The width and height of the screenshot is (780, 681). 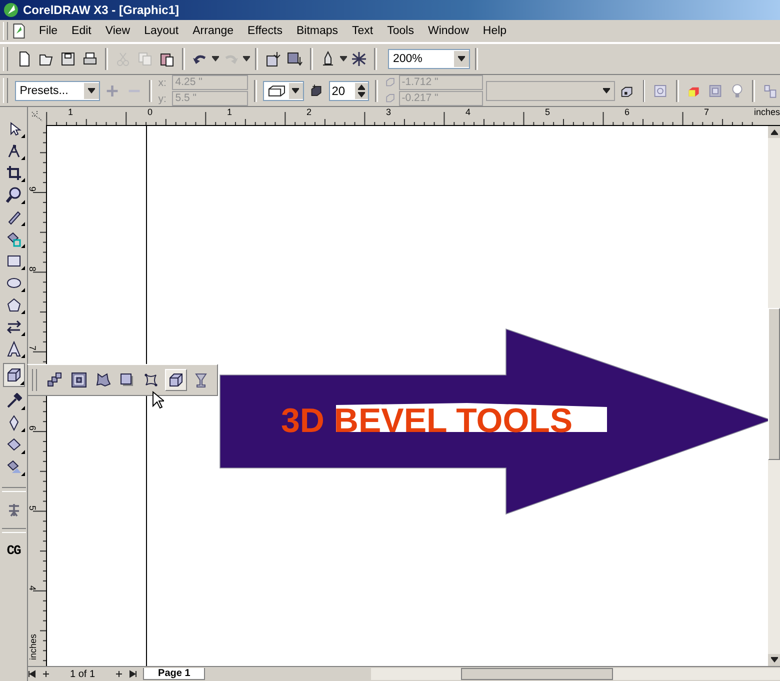 What do you see at coordinates (770, 90) in the screenshot?
I see `copy-properties-icon` at bounding box center [770, 90].